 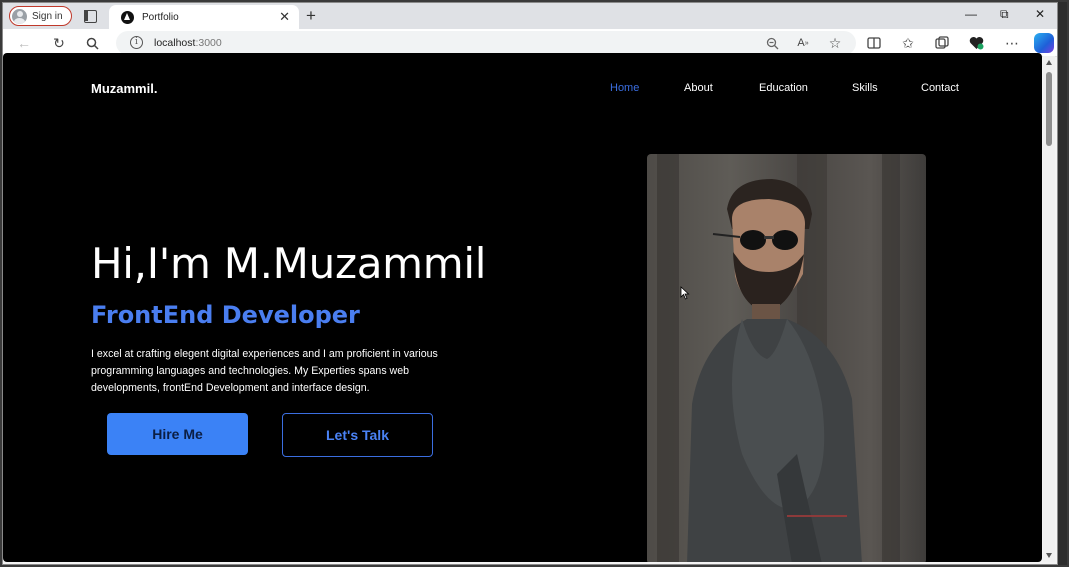 I want to click on tab-close-icon: ✕, so click(x=284, y=17).